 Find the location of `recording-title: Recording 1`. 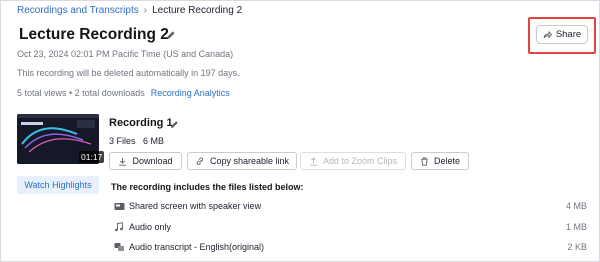

recording-title: Recording 1 is located at coordinates (141, 123).